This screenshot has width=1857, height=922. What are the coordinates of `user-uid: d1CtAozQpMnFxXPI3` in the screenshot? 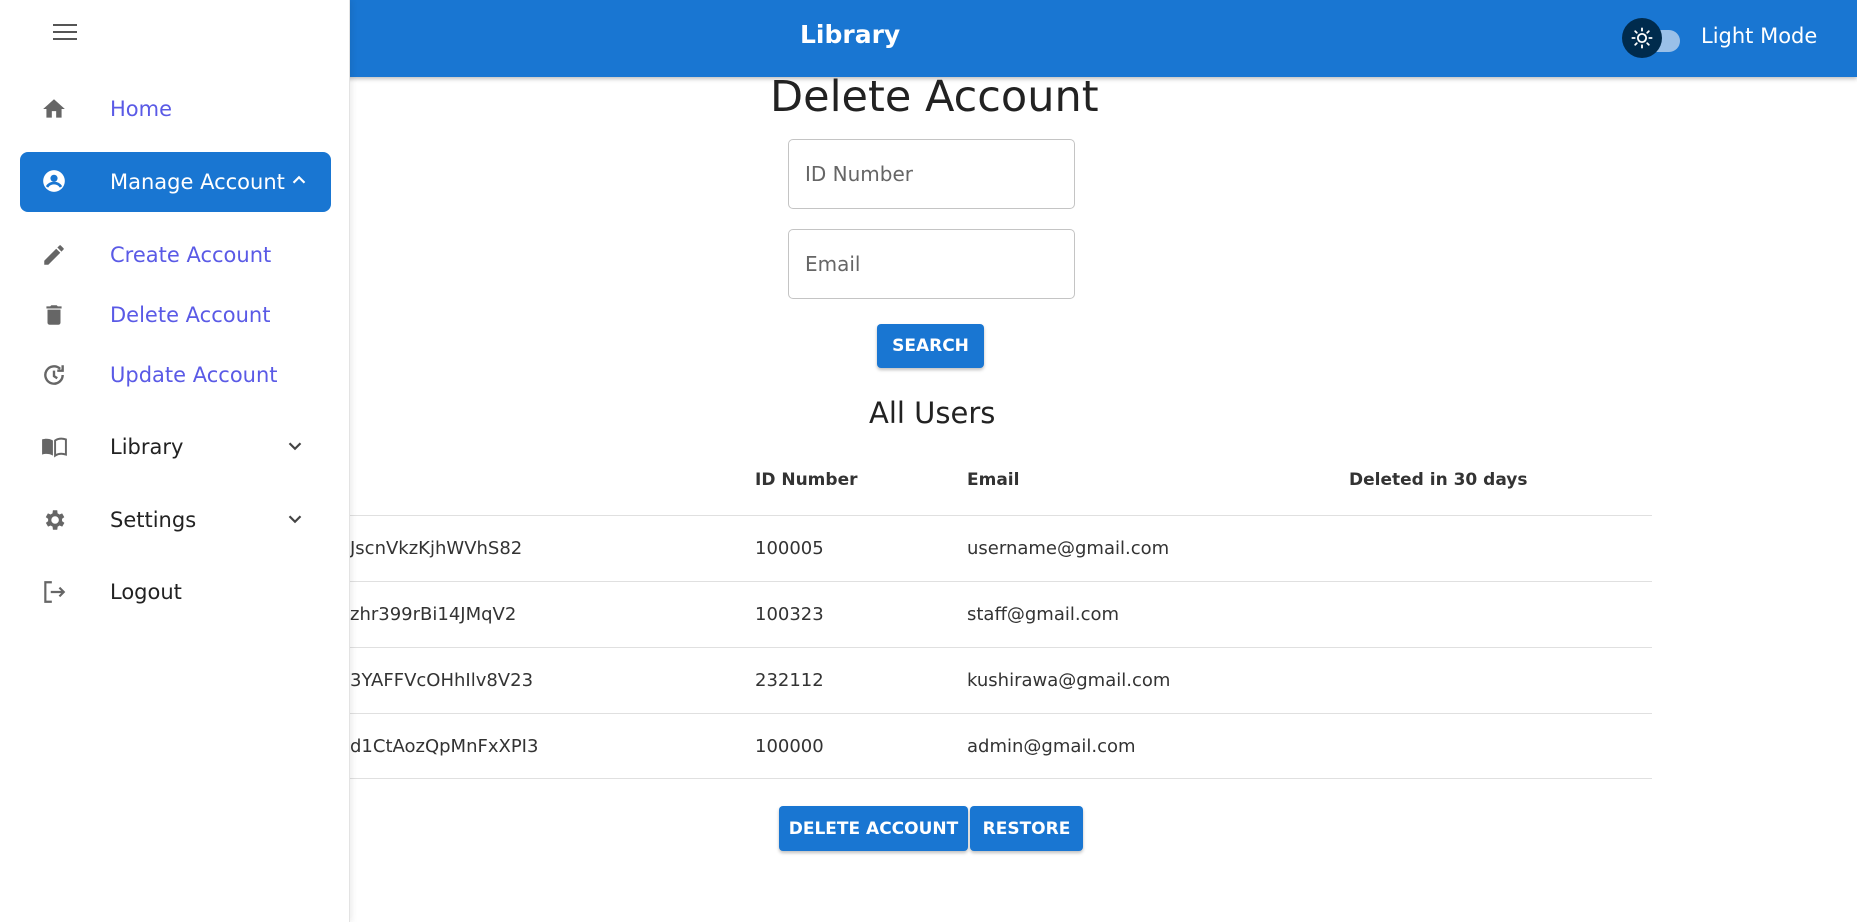 It's located at (444, 746).